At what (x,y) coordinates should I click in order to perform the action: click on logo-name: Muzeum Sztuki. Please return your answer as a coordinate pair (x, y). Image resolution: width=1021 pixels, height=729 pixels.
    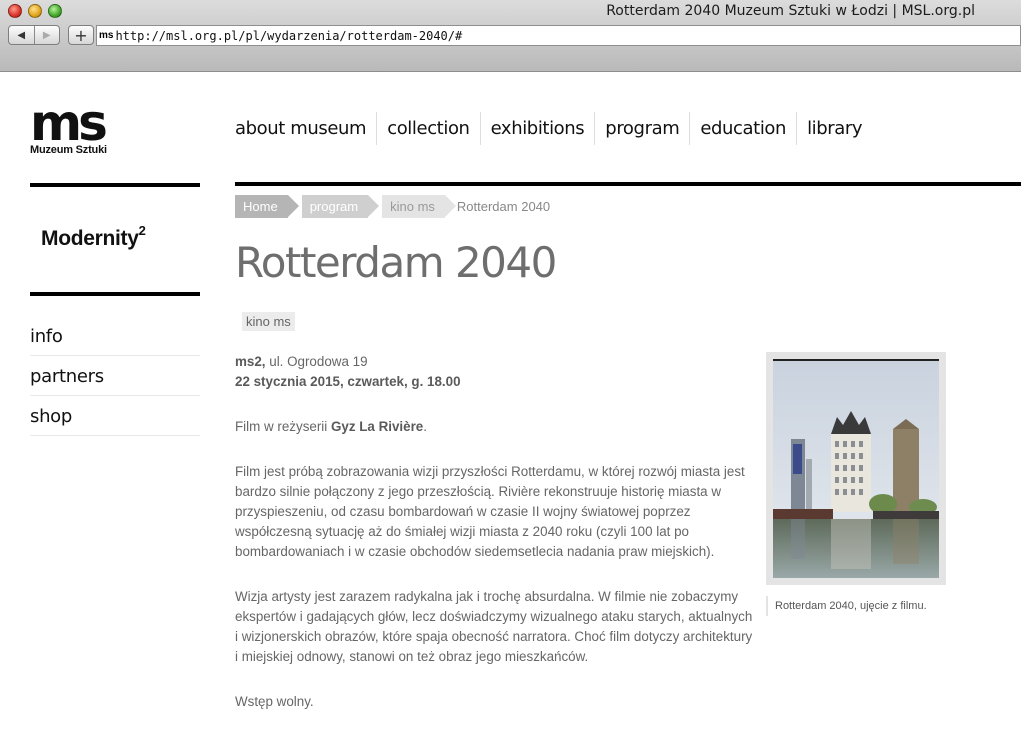
    Looking at the image, I should click on (68, 150).